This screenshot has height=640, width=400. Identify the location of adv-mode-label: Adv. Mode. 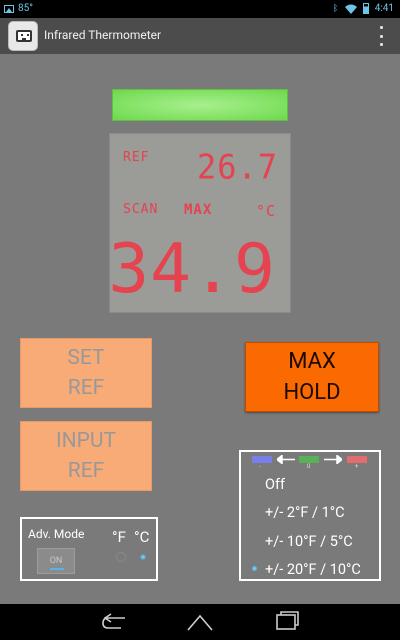
(56, 534).